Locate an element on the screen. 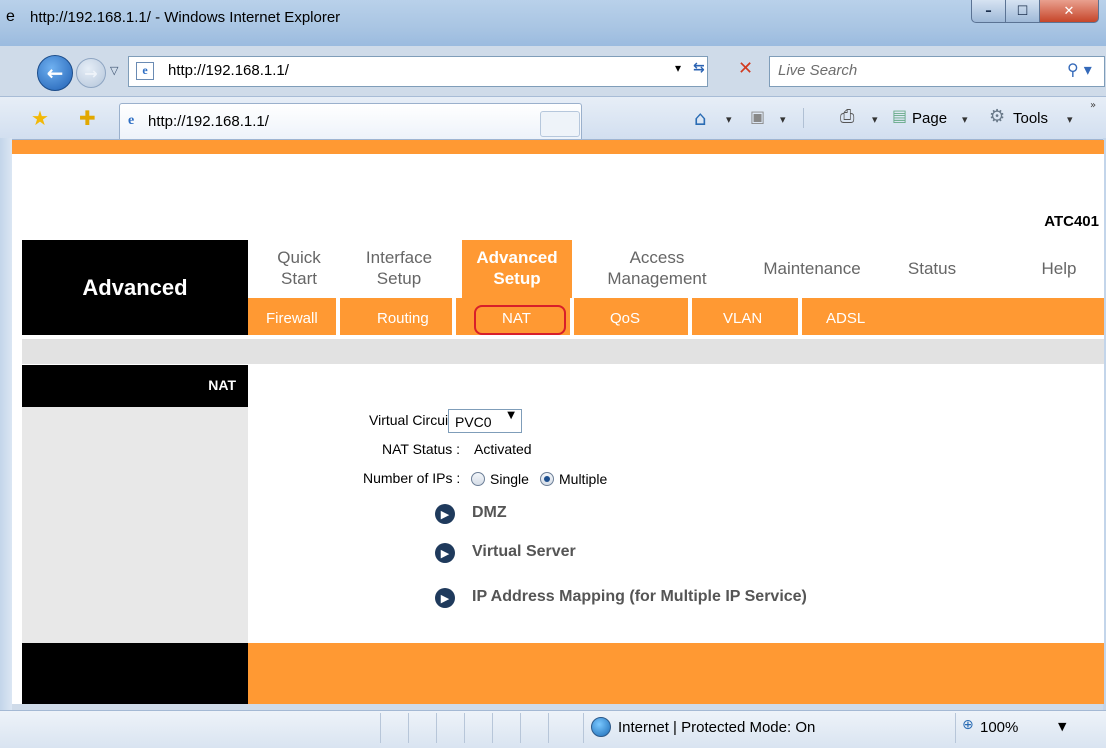  nat-status-value: Activated is located at coordinates (503, 449).